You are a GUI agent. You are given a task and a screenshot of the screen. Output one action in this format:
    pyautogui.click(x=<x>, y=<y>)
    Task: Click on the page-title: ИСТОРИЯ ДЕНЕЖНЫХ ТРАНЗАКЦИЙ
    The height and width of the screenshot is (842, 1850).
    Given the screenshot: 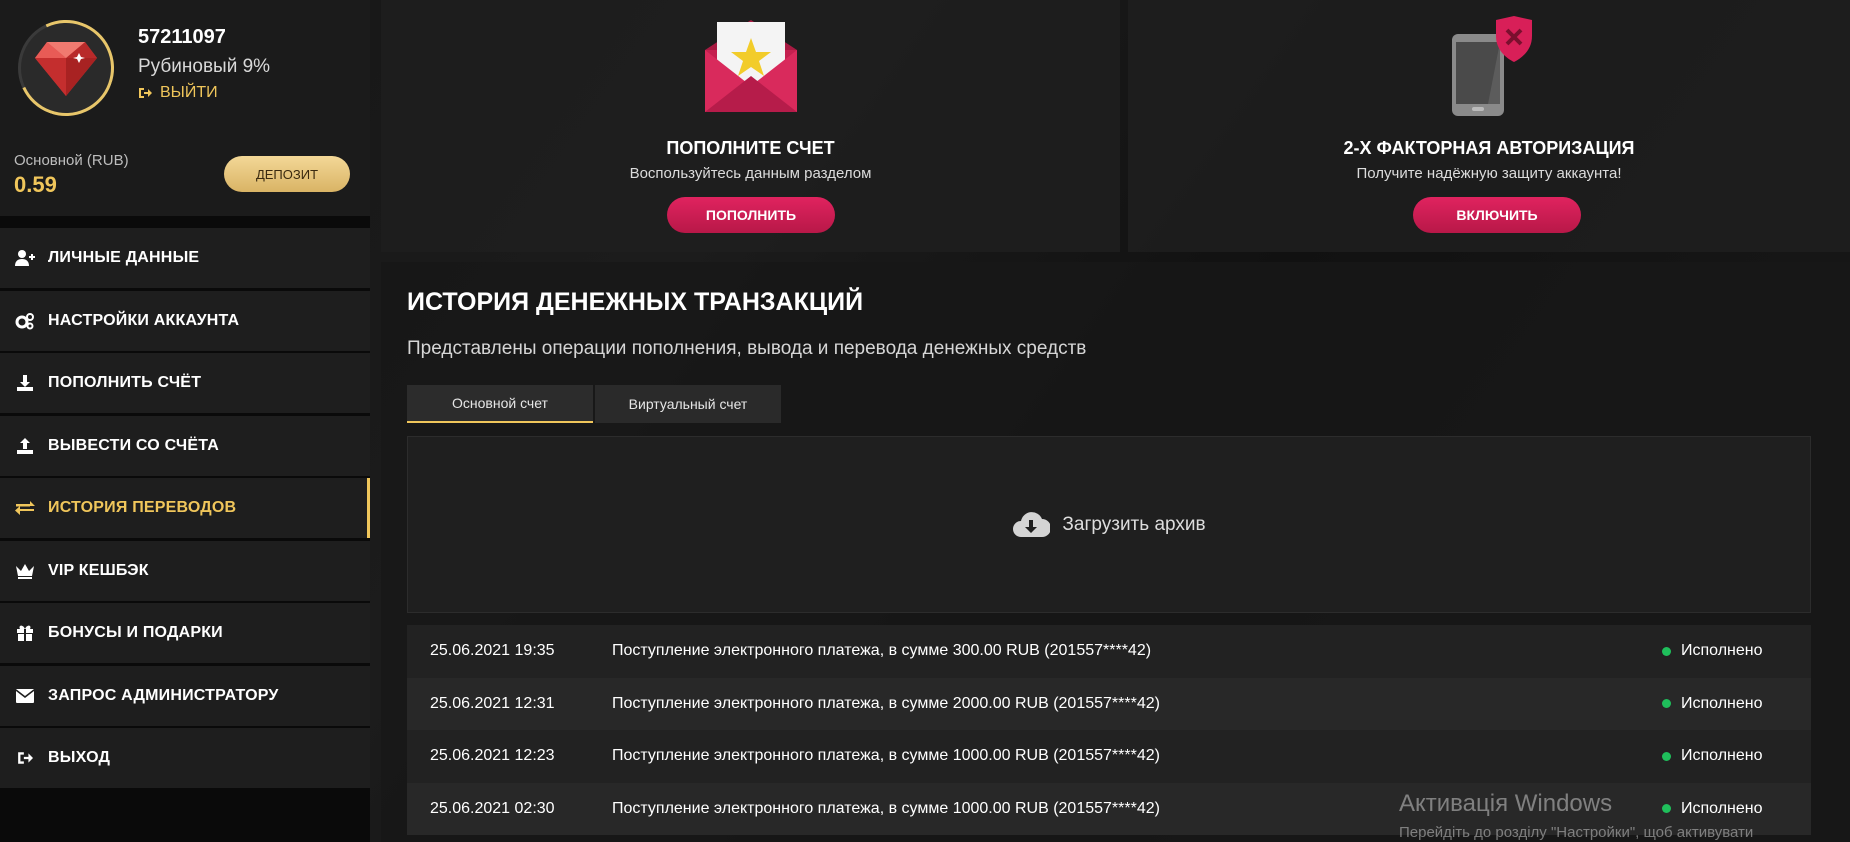 What is the action you would take?
    pyautogui.click(x=635, y=302)
    